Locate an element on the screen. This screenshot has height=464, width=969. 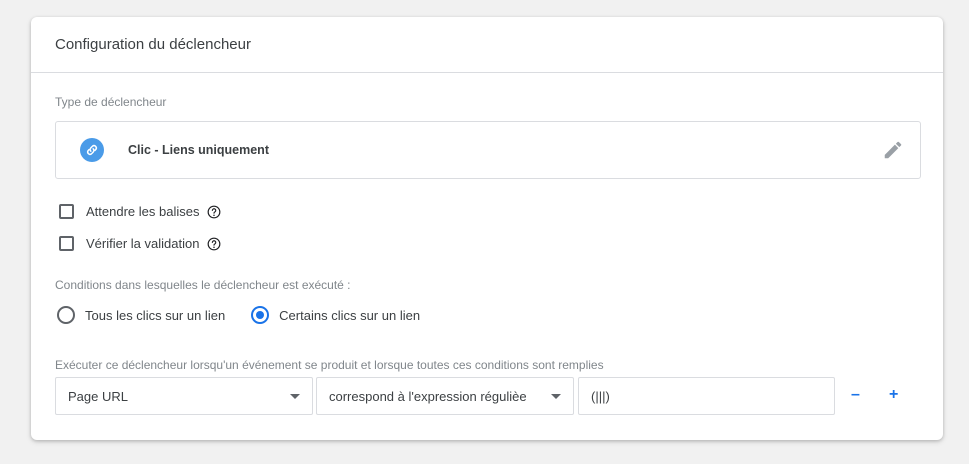
operator-select-value: correspond à l'expression régulièe is located at coordinates (428, 396).